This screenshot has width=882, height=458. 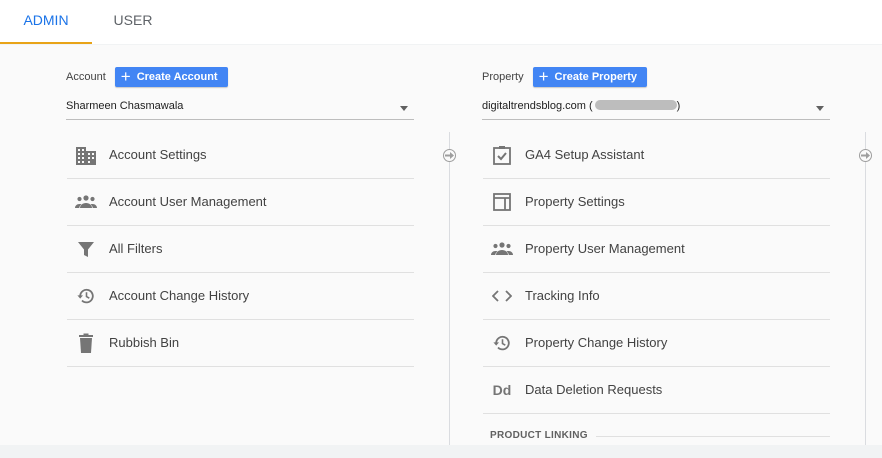 What do you see at coordinates (537, 106) in the screenshot?
I see `property-name: digitaltrendsblog.com (` at bounding box center [537, 106].